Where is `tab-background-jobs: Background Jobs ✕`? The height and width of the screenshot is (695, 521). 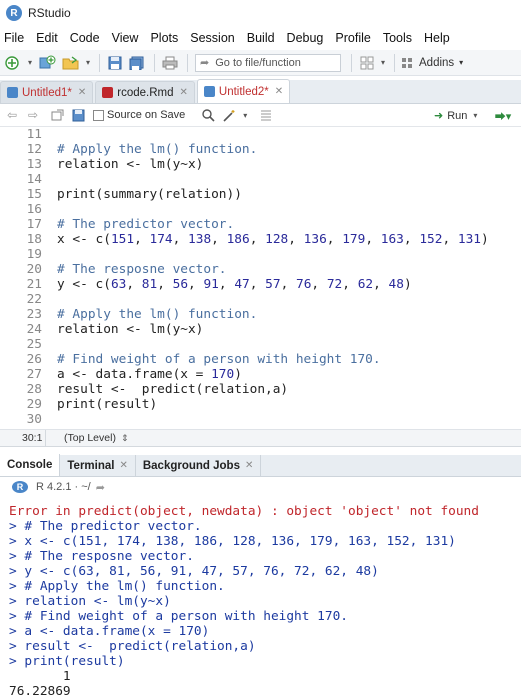 tab-background-jobs: Background Jobs ✕ is located at coordinates (199, 465).